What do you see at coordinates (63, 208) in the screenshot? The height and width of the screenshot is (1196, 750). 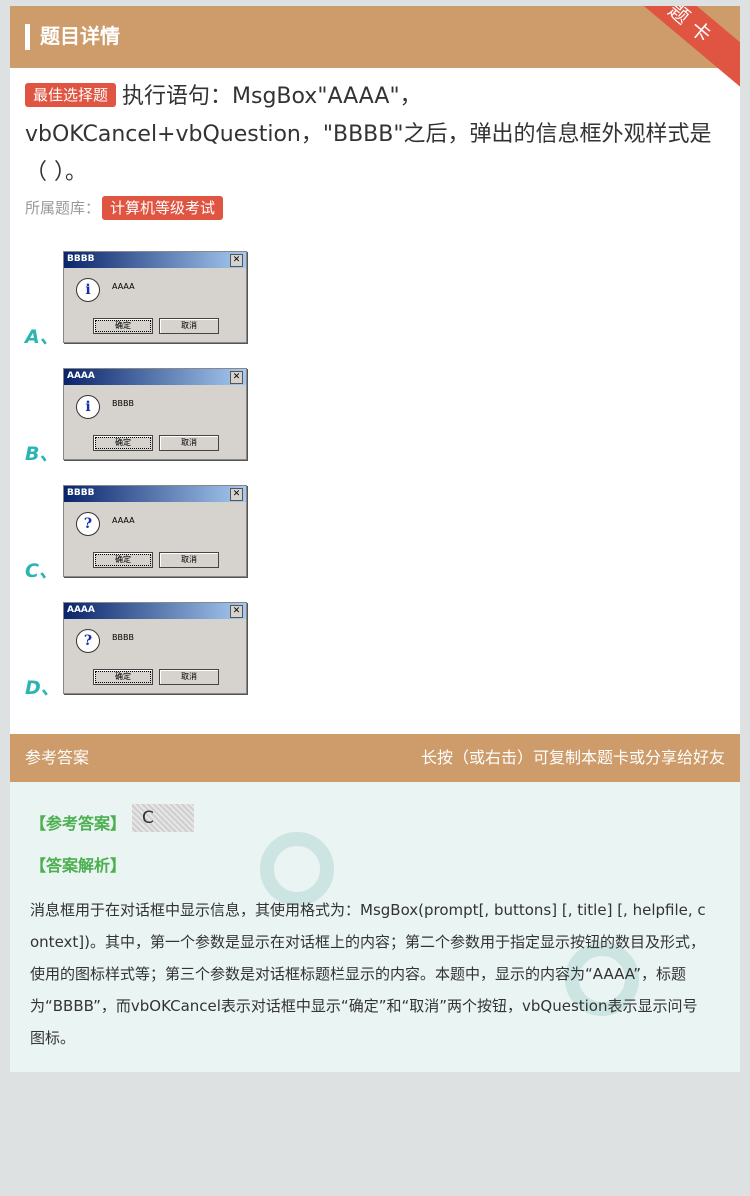 I see `source-label: 所属题库：` at bounding box center [63, 208].